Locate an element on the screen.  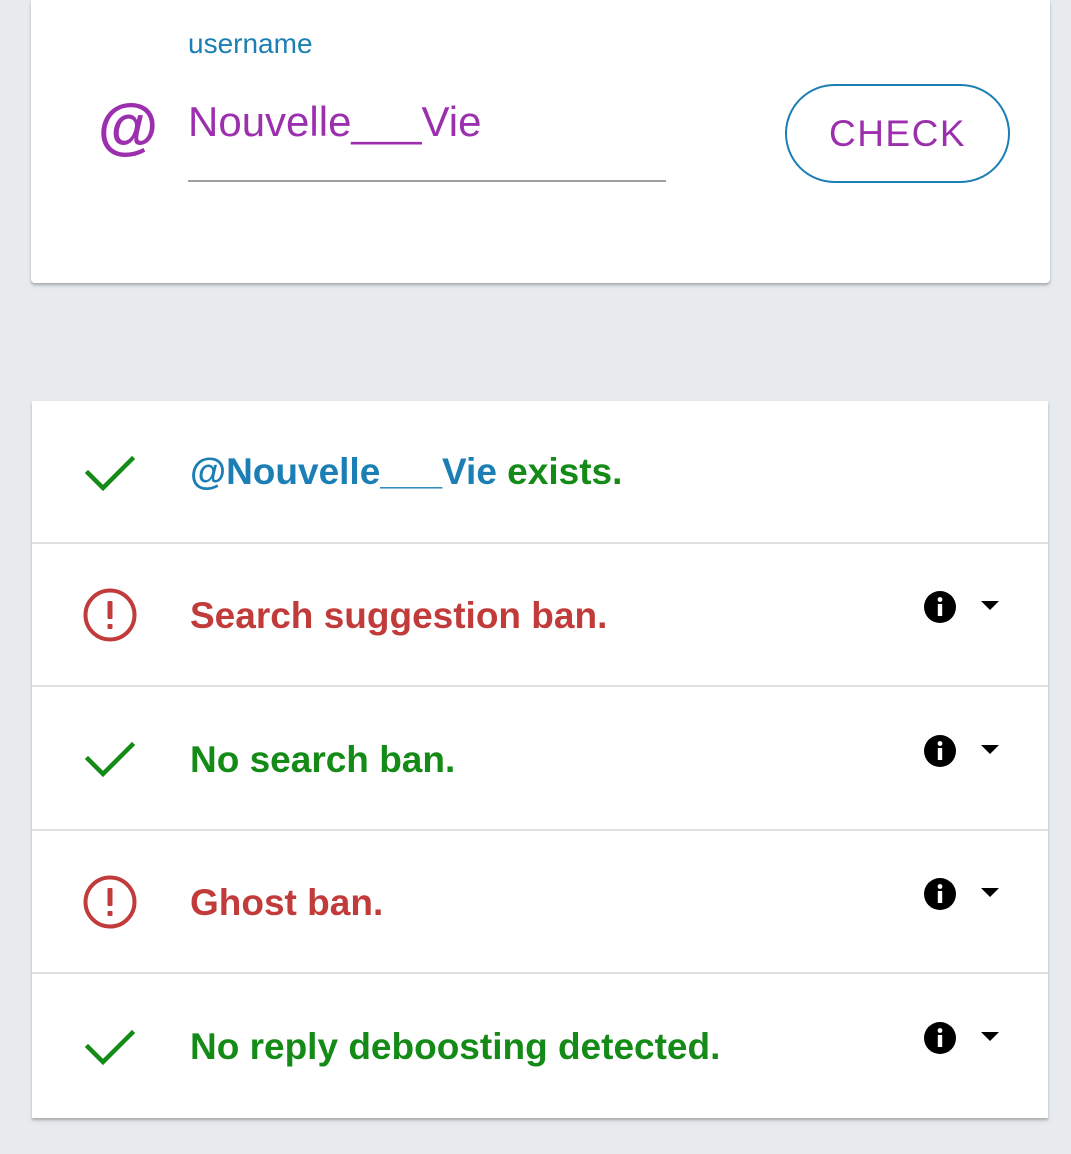
result-label: Ghost ban. is located at coordinates (287, 902).